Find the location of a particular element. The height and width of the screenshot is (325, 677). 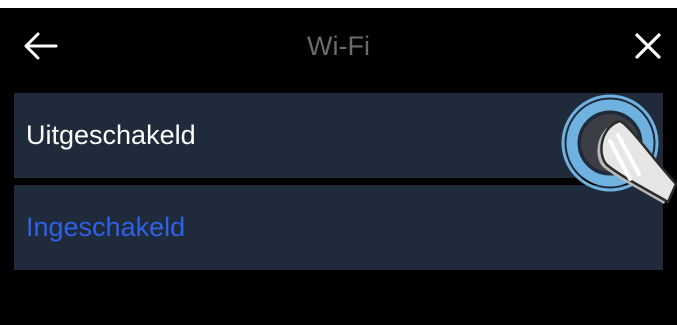

option-label: Ingeschakeld is located at coordinates (106, 227).